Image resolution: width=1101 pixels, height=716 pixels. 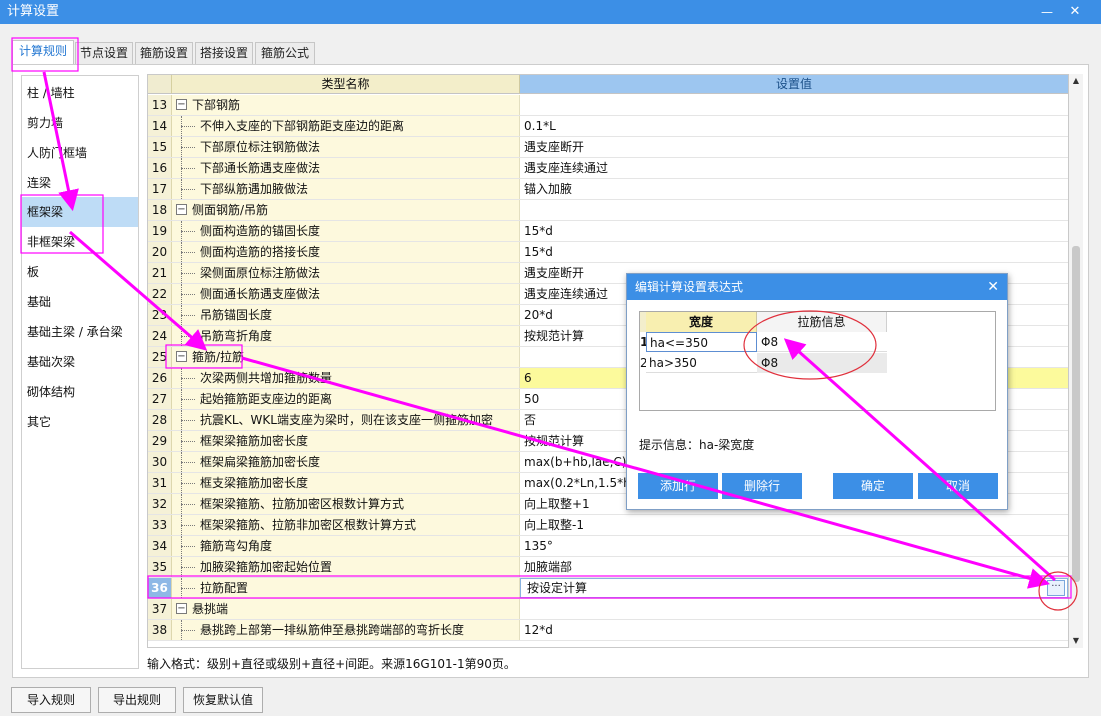 I want to click on grid-row: 18 − 侧面钢筋/吊筋, so click(x=608, y=210).